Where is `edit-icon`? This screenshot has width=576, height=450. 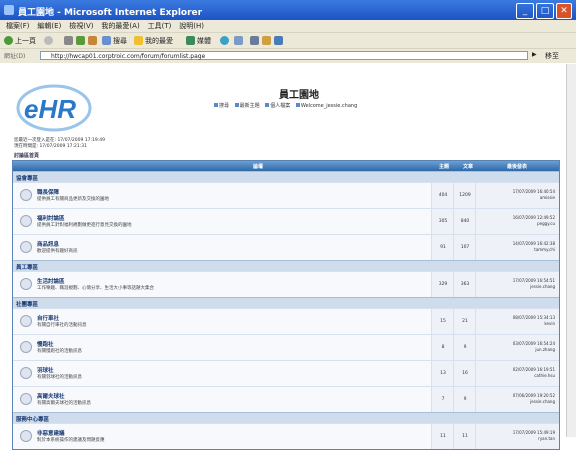 edit-icon is located at coordinates (266, 40).